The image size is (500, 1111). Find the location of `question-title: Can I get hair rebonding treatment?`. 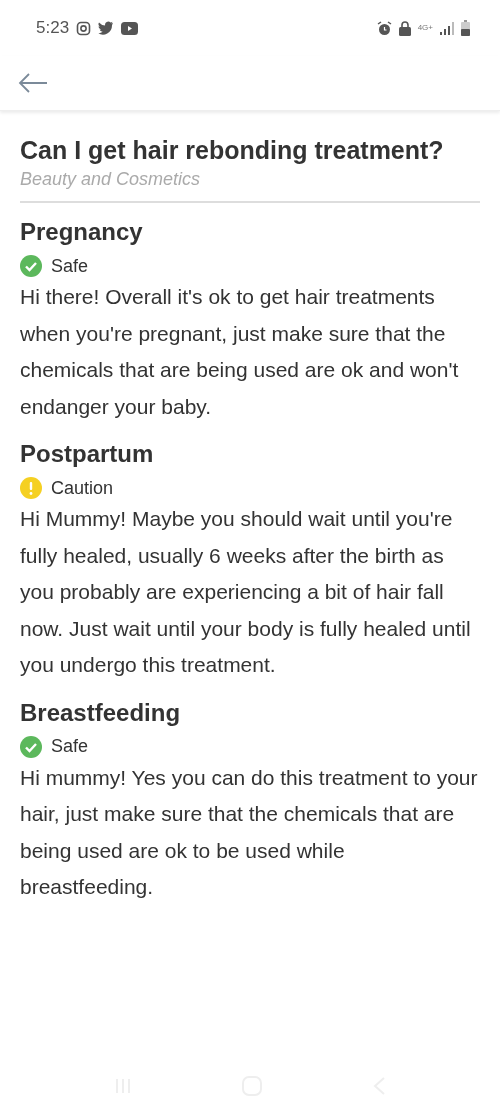

question-title: Can I get hair rebonding treatment? is located at coordinates (232, 150).